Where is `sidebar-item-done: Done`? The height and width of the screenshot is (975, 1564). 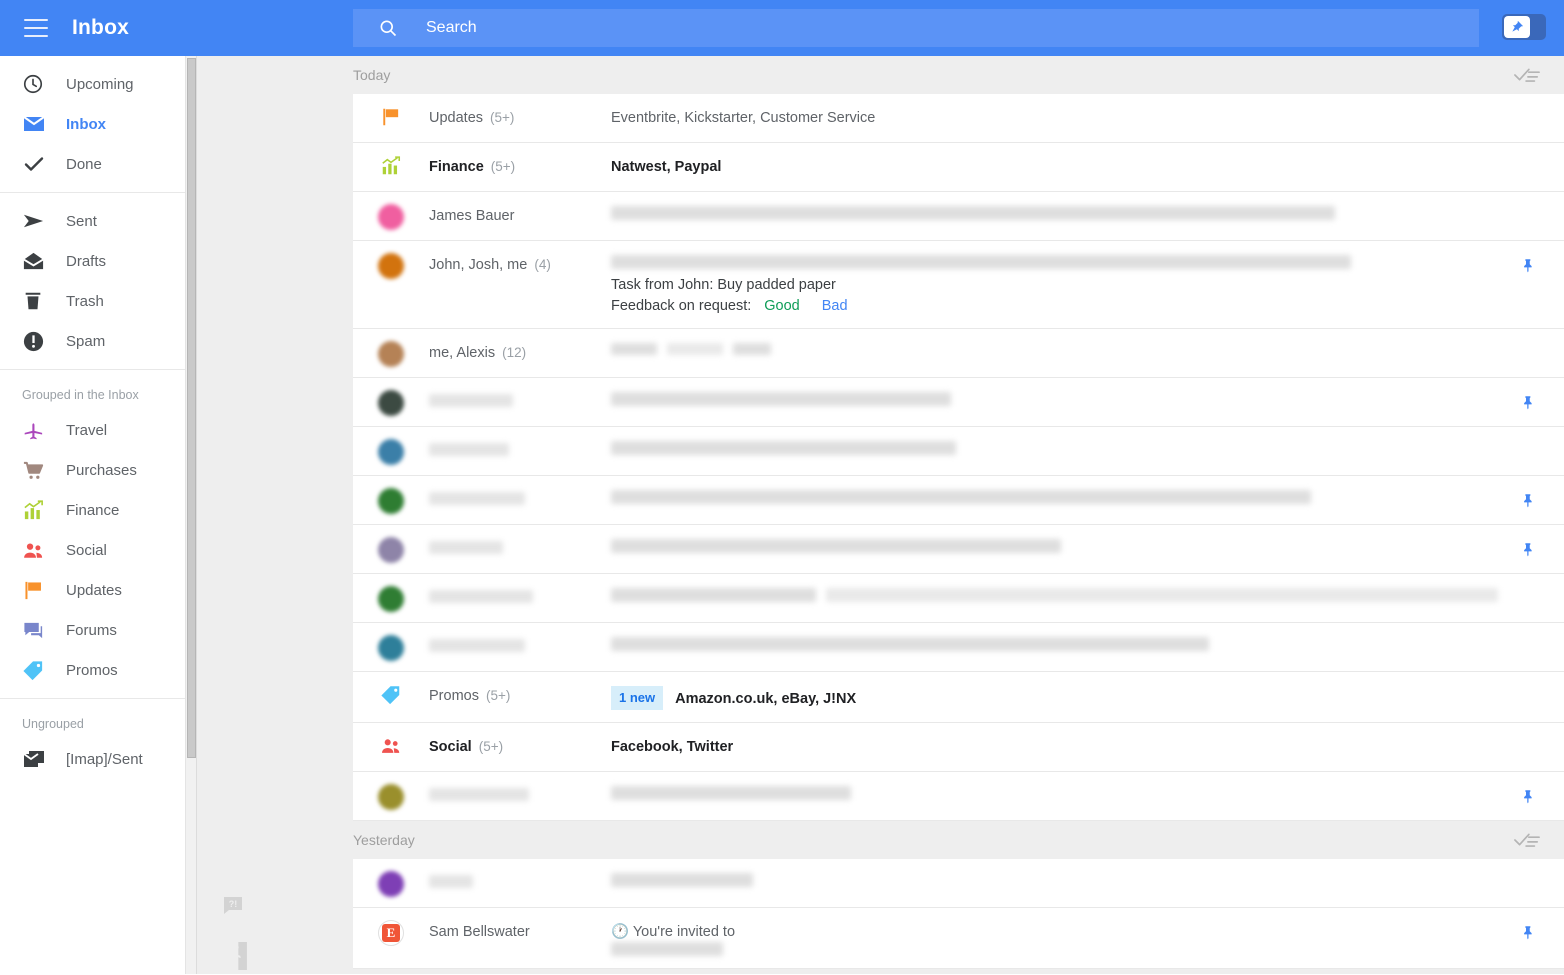 sidebar-item-done: Done is located at coordinates (92, 164).